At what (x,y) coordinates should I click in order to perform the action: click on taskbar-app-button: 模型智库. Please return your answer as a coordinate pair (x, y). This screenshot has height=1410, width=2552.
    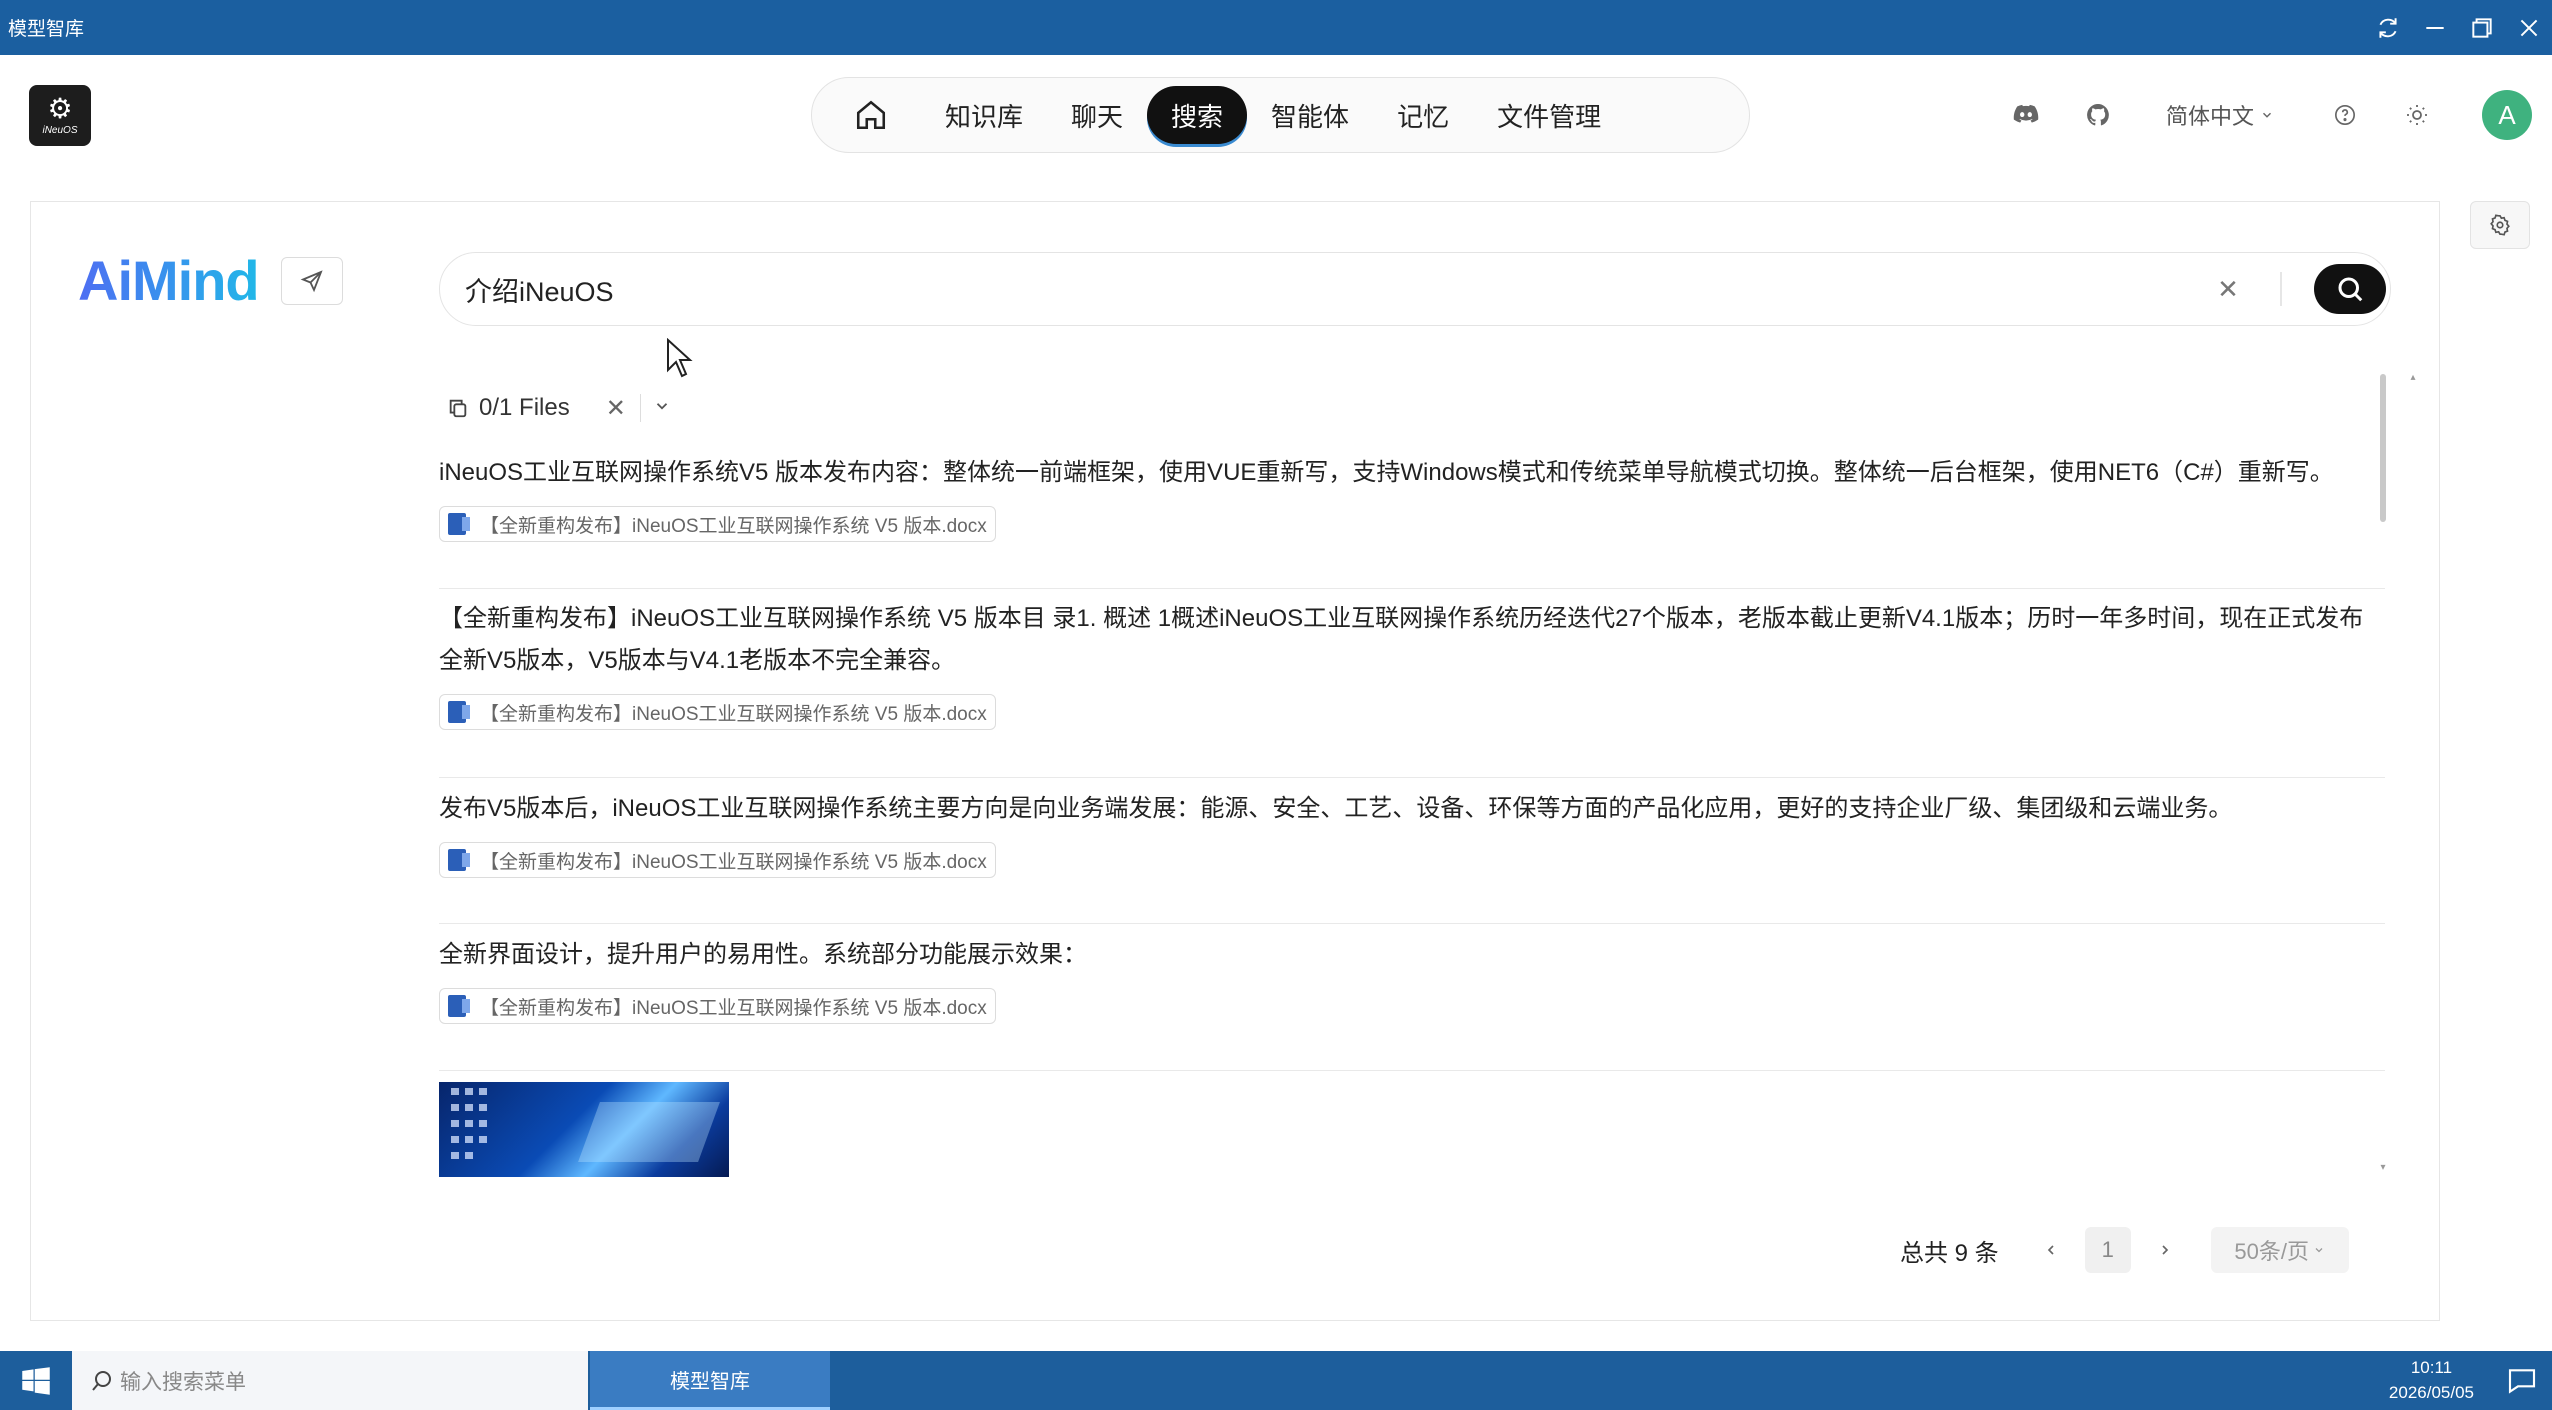
    Looking at the image, I should click on (710, 1380).